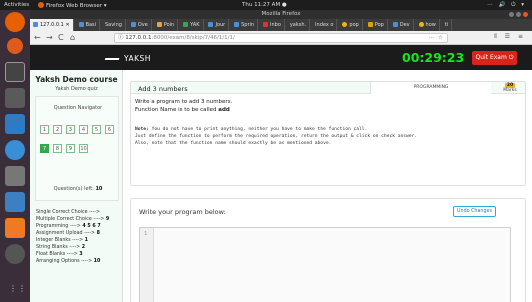 Image resolution: width=532 pixels, height=302 pixels. I want to click on tab-label: Saving, so click(113, 25).